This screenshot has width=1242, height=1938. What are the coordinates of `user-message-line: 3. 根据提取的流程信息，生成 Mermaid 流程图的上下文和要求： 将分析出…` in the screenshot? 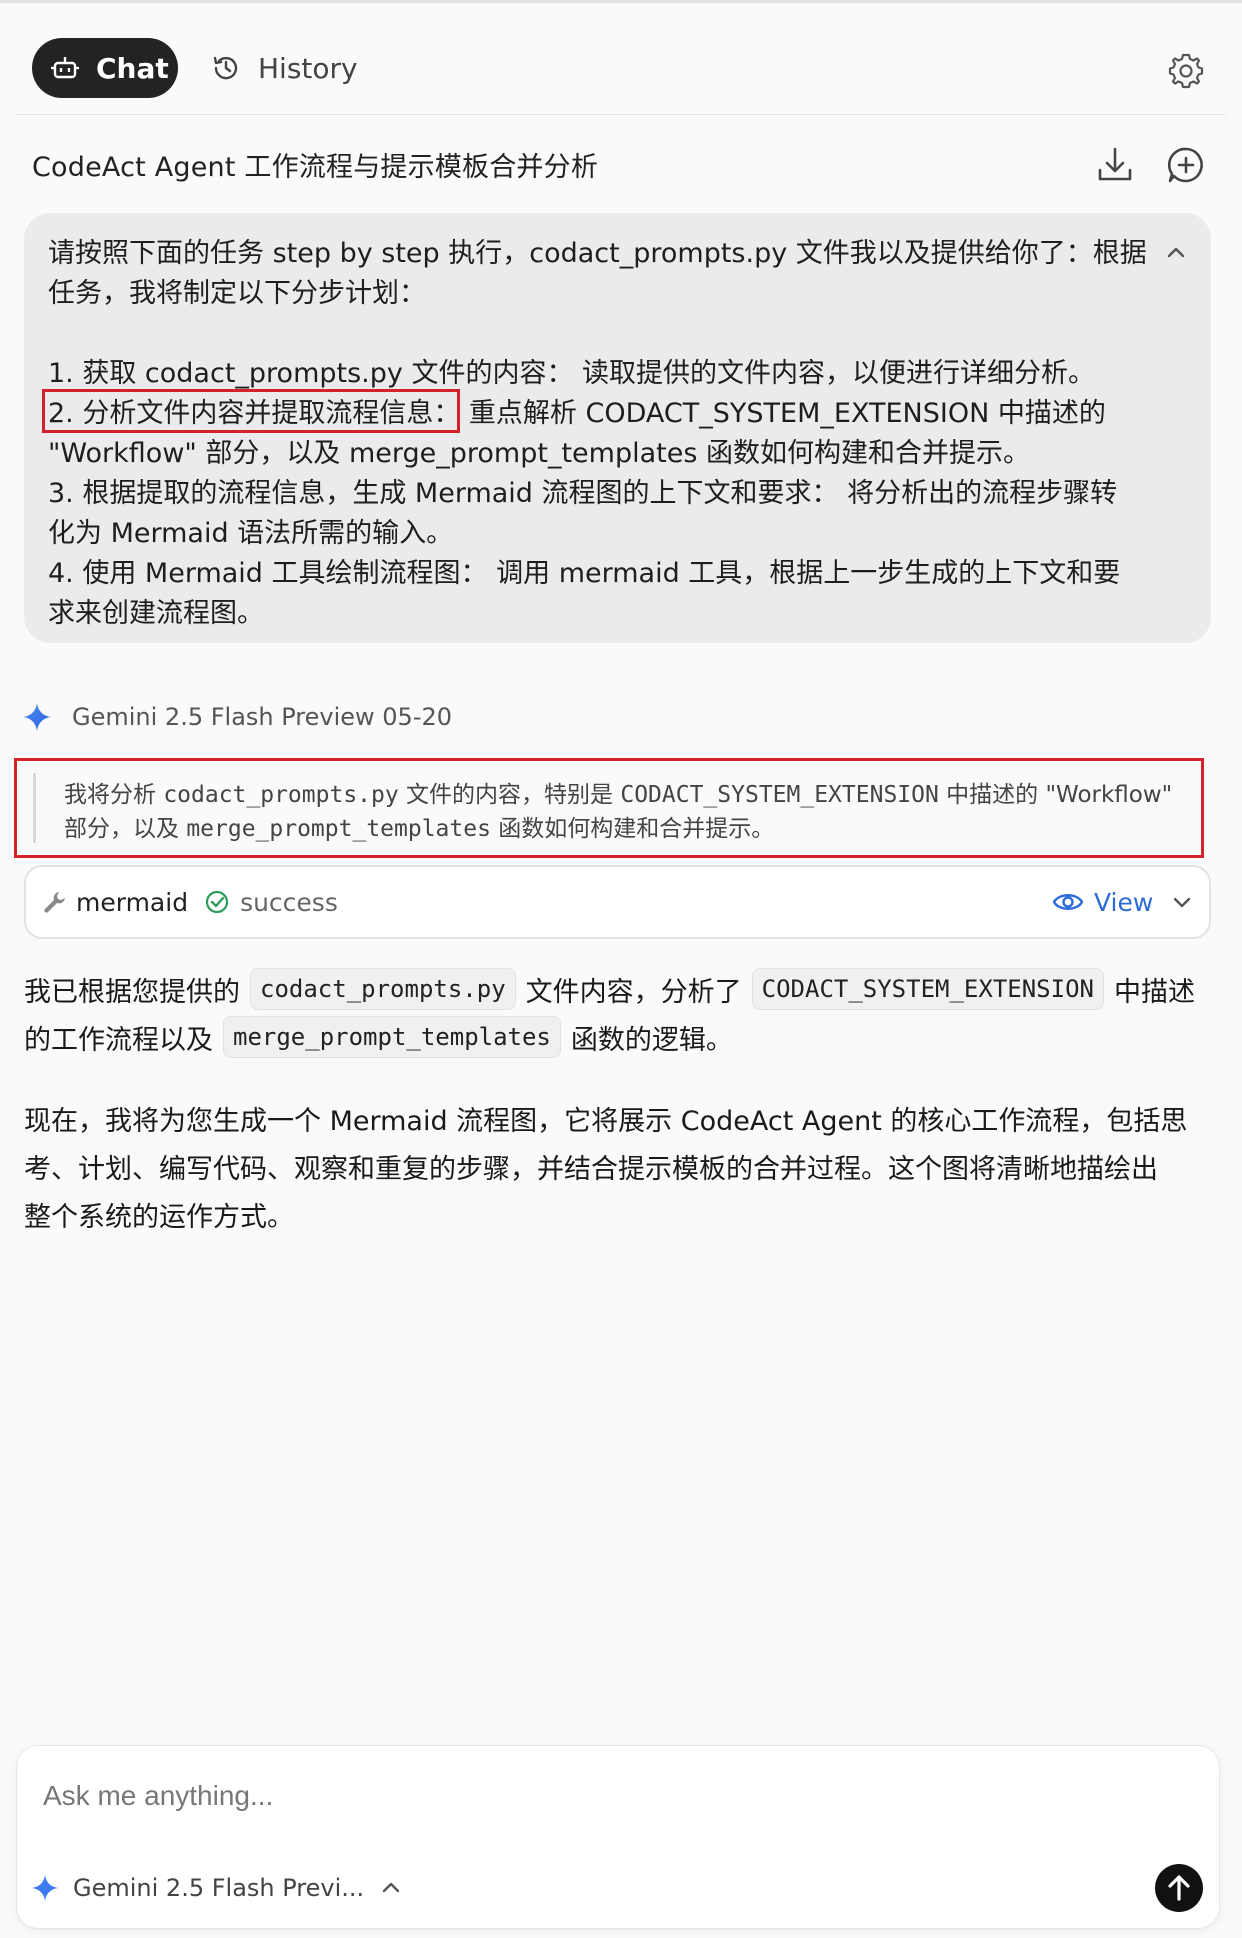 It's located at (583, 493).